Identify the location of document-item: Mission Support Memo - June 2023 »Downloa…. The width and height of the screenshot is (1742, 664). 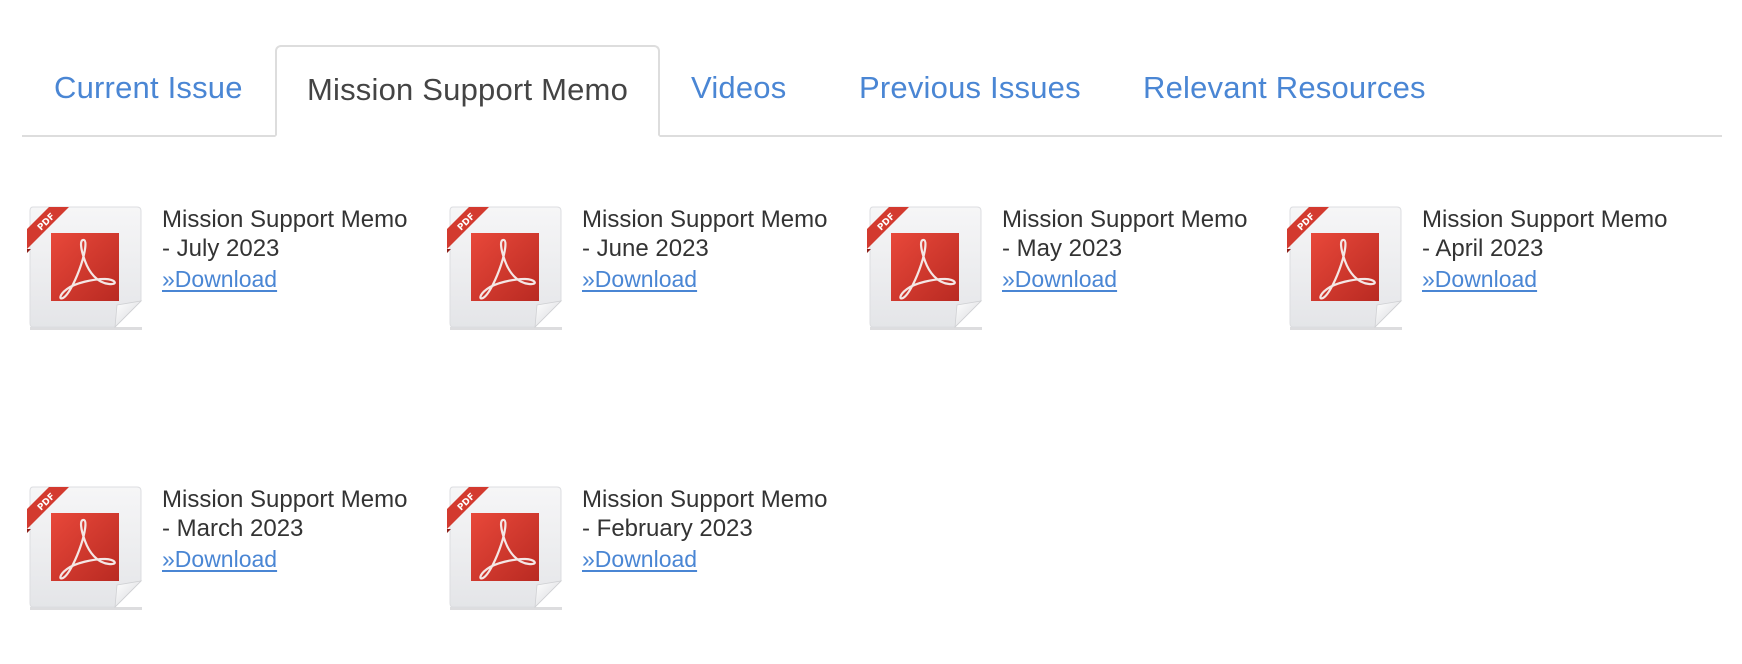
(652, 275).